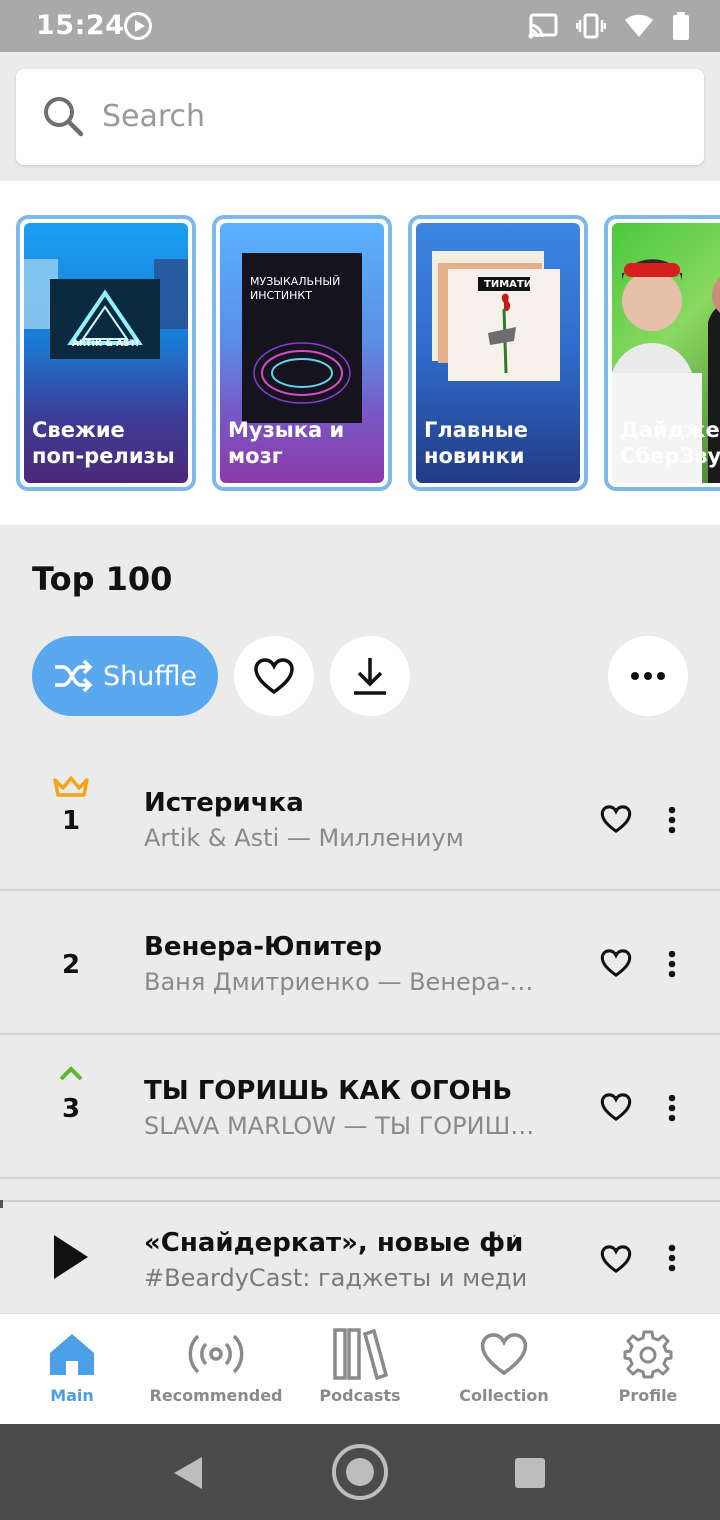  I want to click on playlist-card-music-brain: МУЗЫКАЛЬНЫЙ ИНСТИНКТ Музыка и мозг, so click(302, 353).